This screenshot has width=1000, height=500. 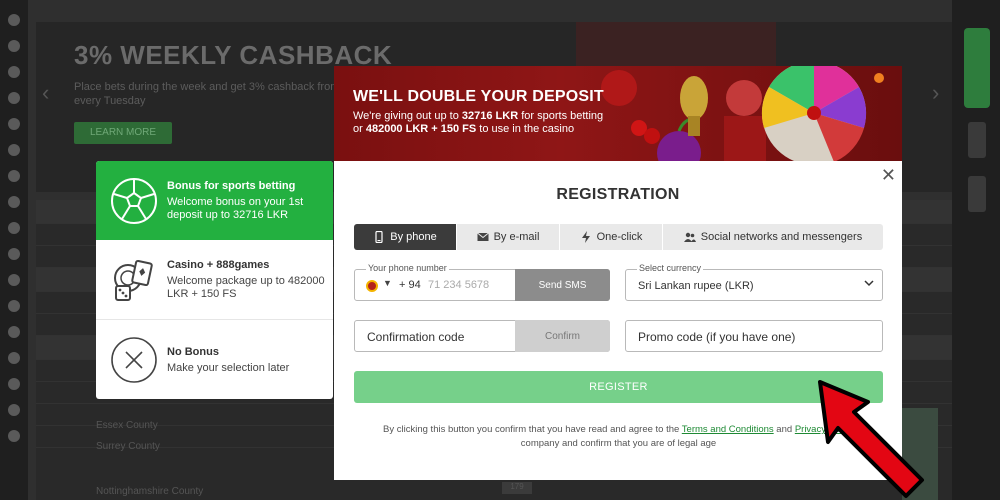 I want to click on users-icon, so click(x=689, y=237).